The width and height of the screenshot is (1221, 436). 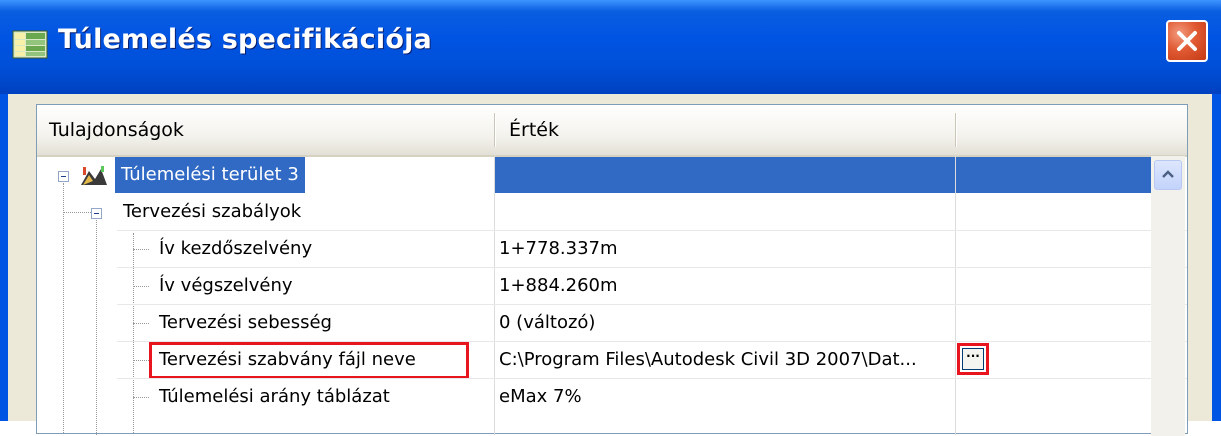 What do you see at coordinates (1168, 296) in the screenshot?
I see `vertical-scrollbar` at bounding box center [1168, 296].